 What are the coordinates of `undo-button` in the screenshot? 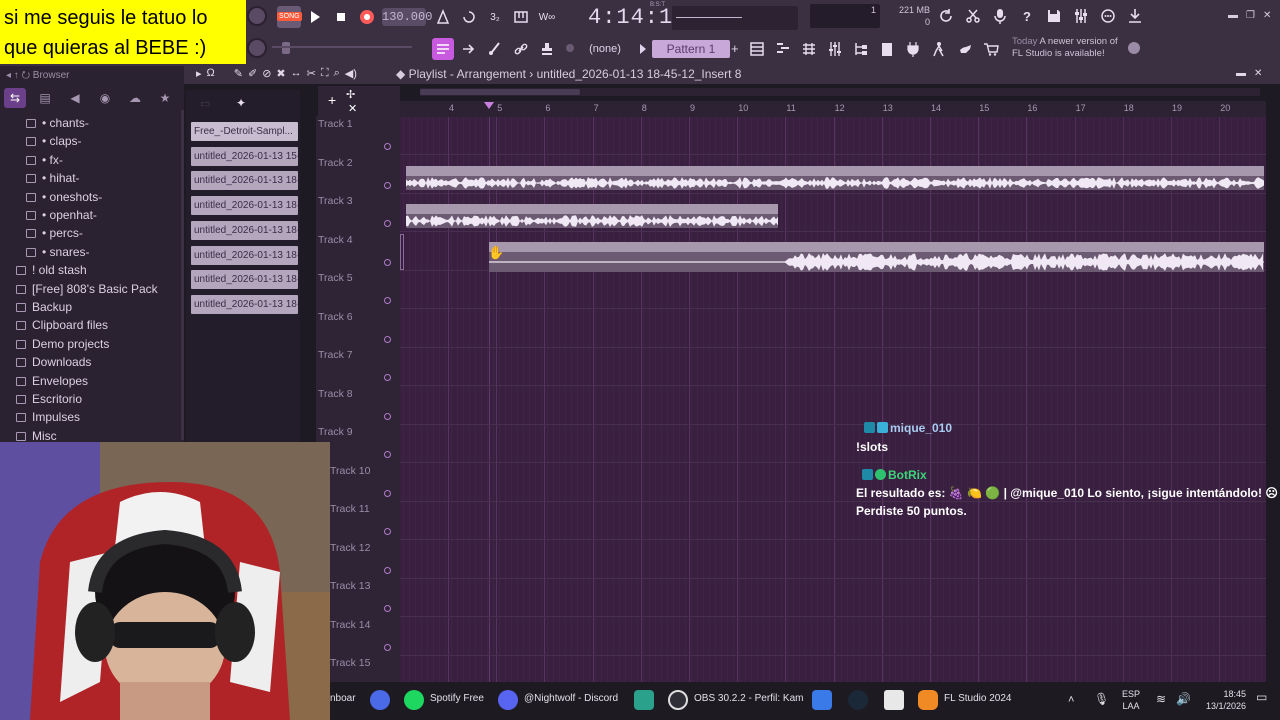 It's located at (946, 16).